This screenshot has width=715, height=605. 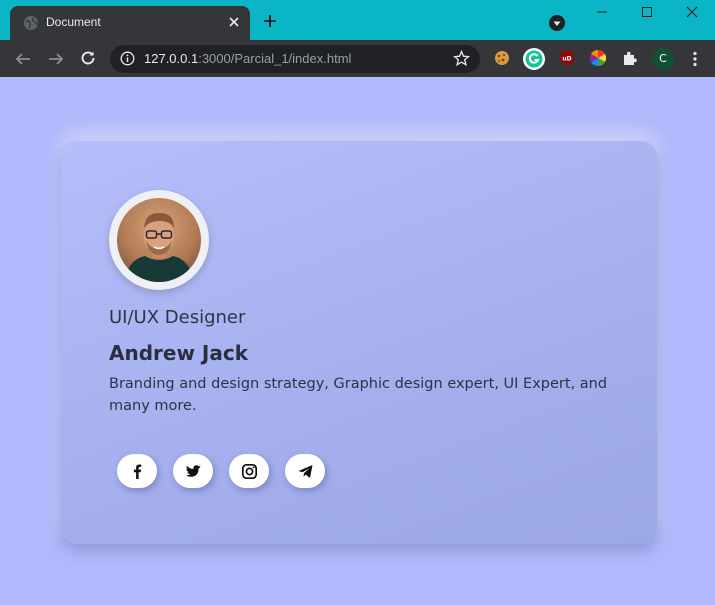 I want to click on telegram-icon, so click(x=305, y=471).